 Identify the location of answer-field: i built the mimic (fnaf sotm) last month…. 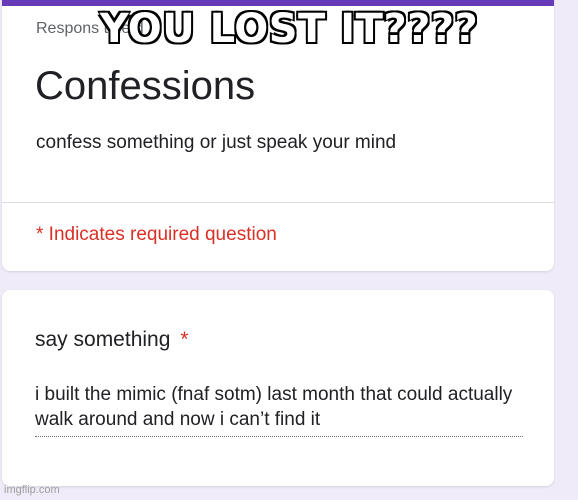
(279, 407).